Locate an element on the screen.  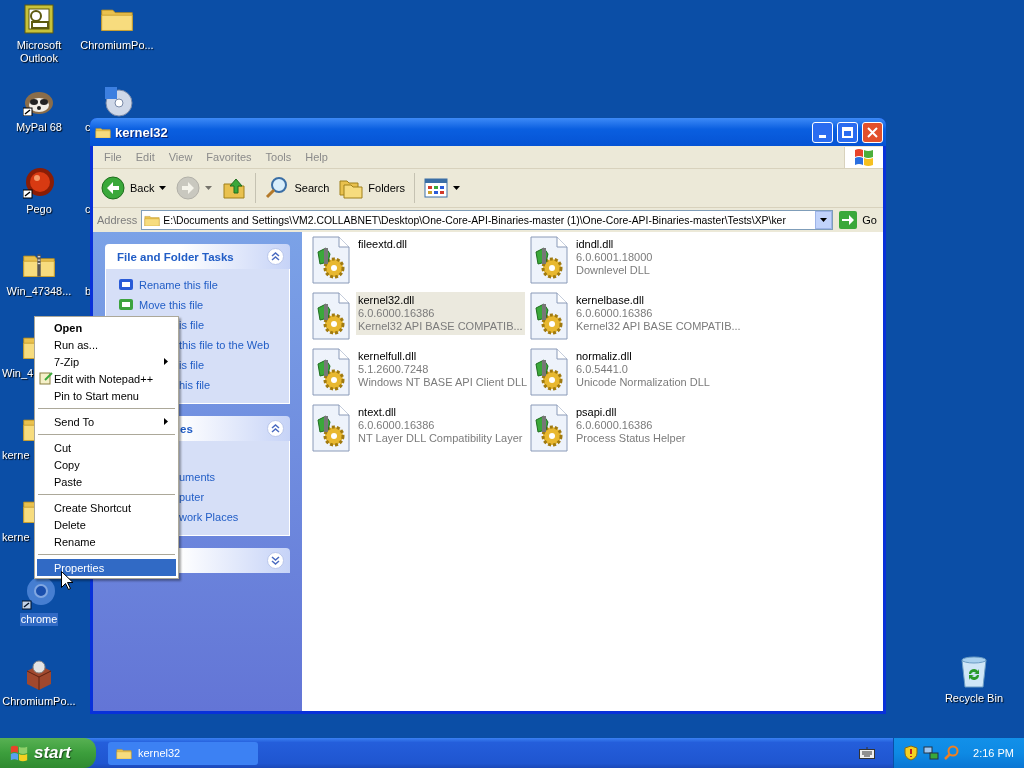
taskbar-button: kernel32 is located at coordinates (183, 753).